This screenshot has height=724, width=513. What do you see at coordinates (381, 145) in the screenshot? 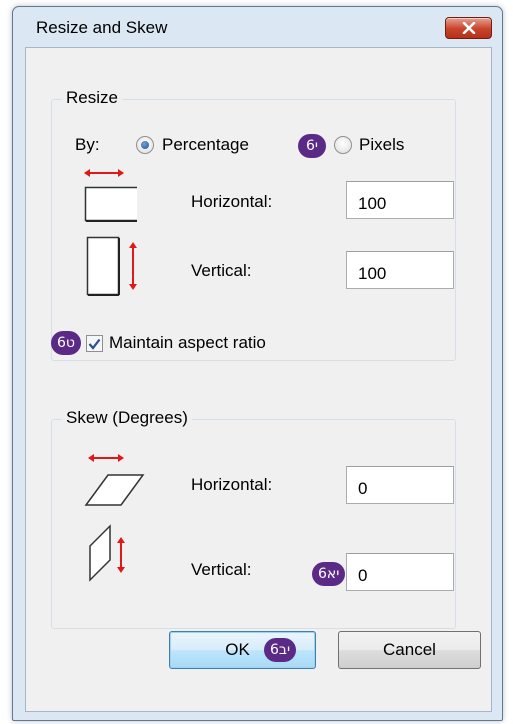
I see `pixels-label: Pixels` at bounding box center [381, 145].